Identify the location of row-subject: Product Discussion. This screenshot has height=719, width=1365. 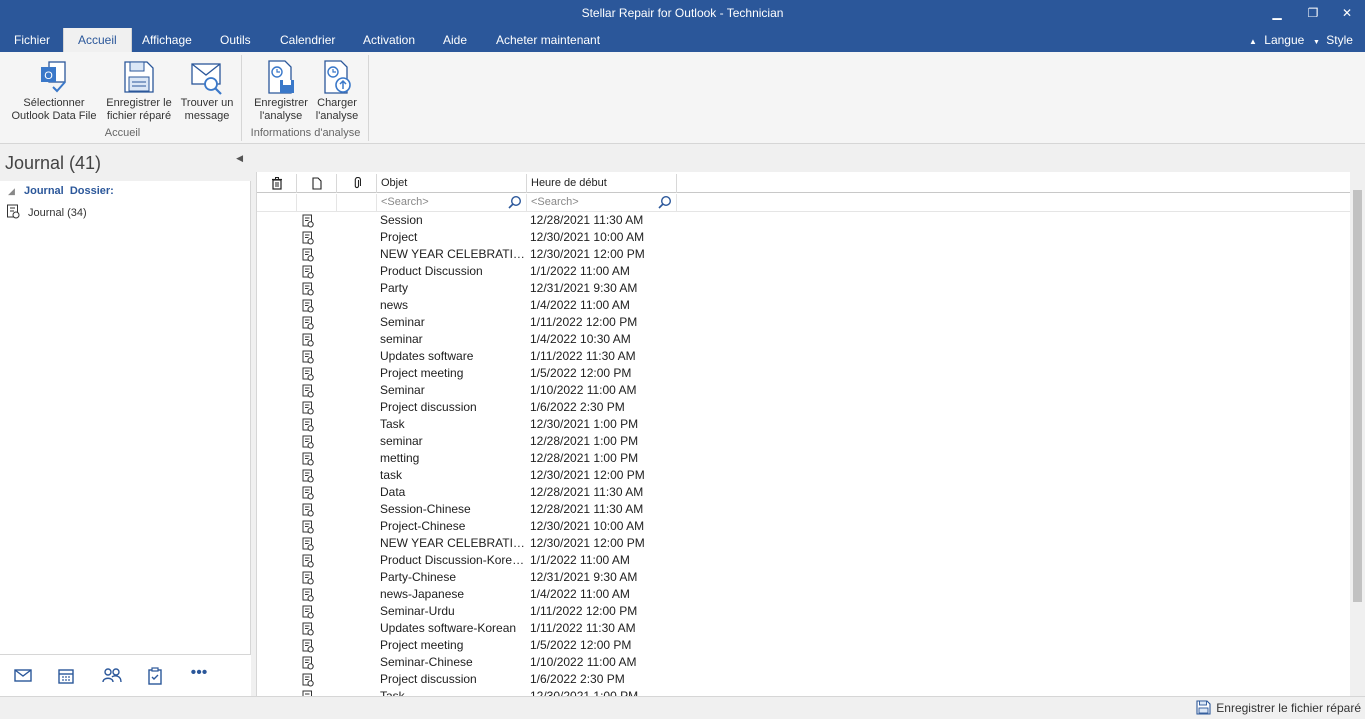
(431, 271).